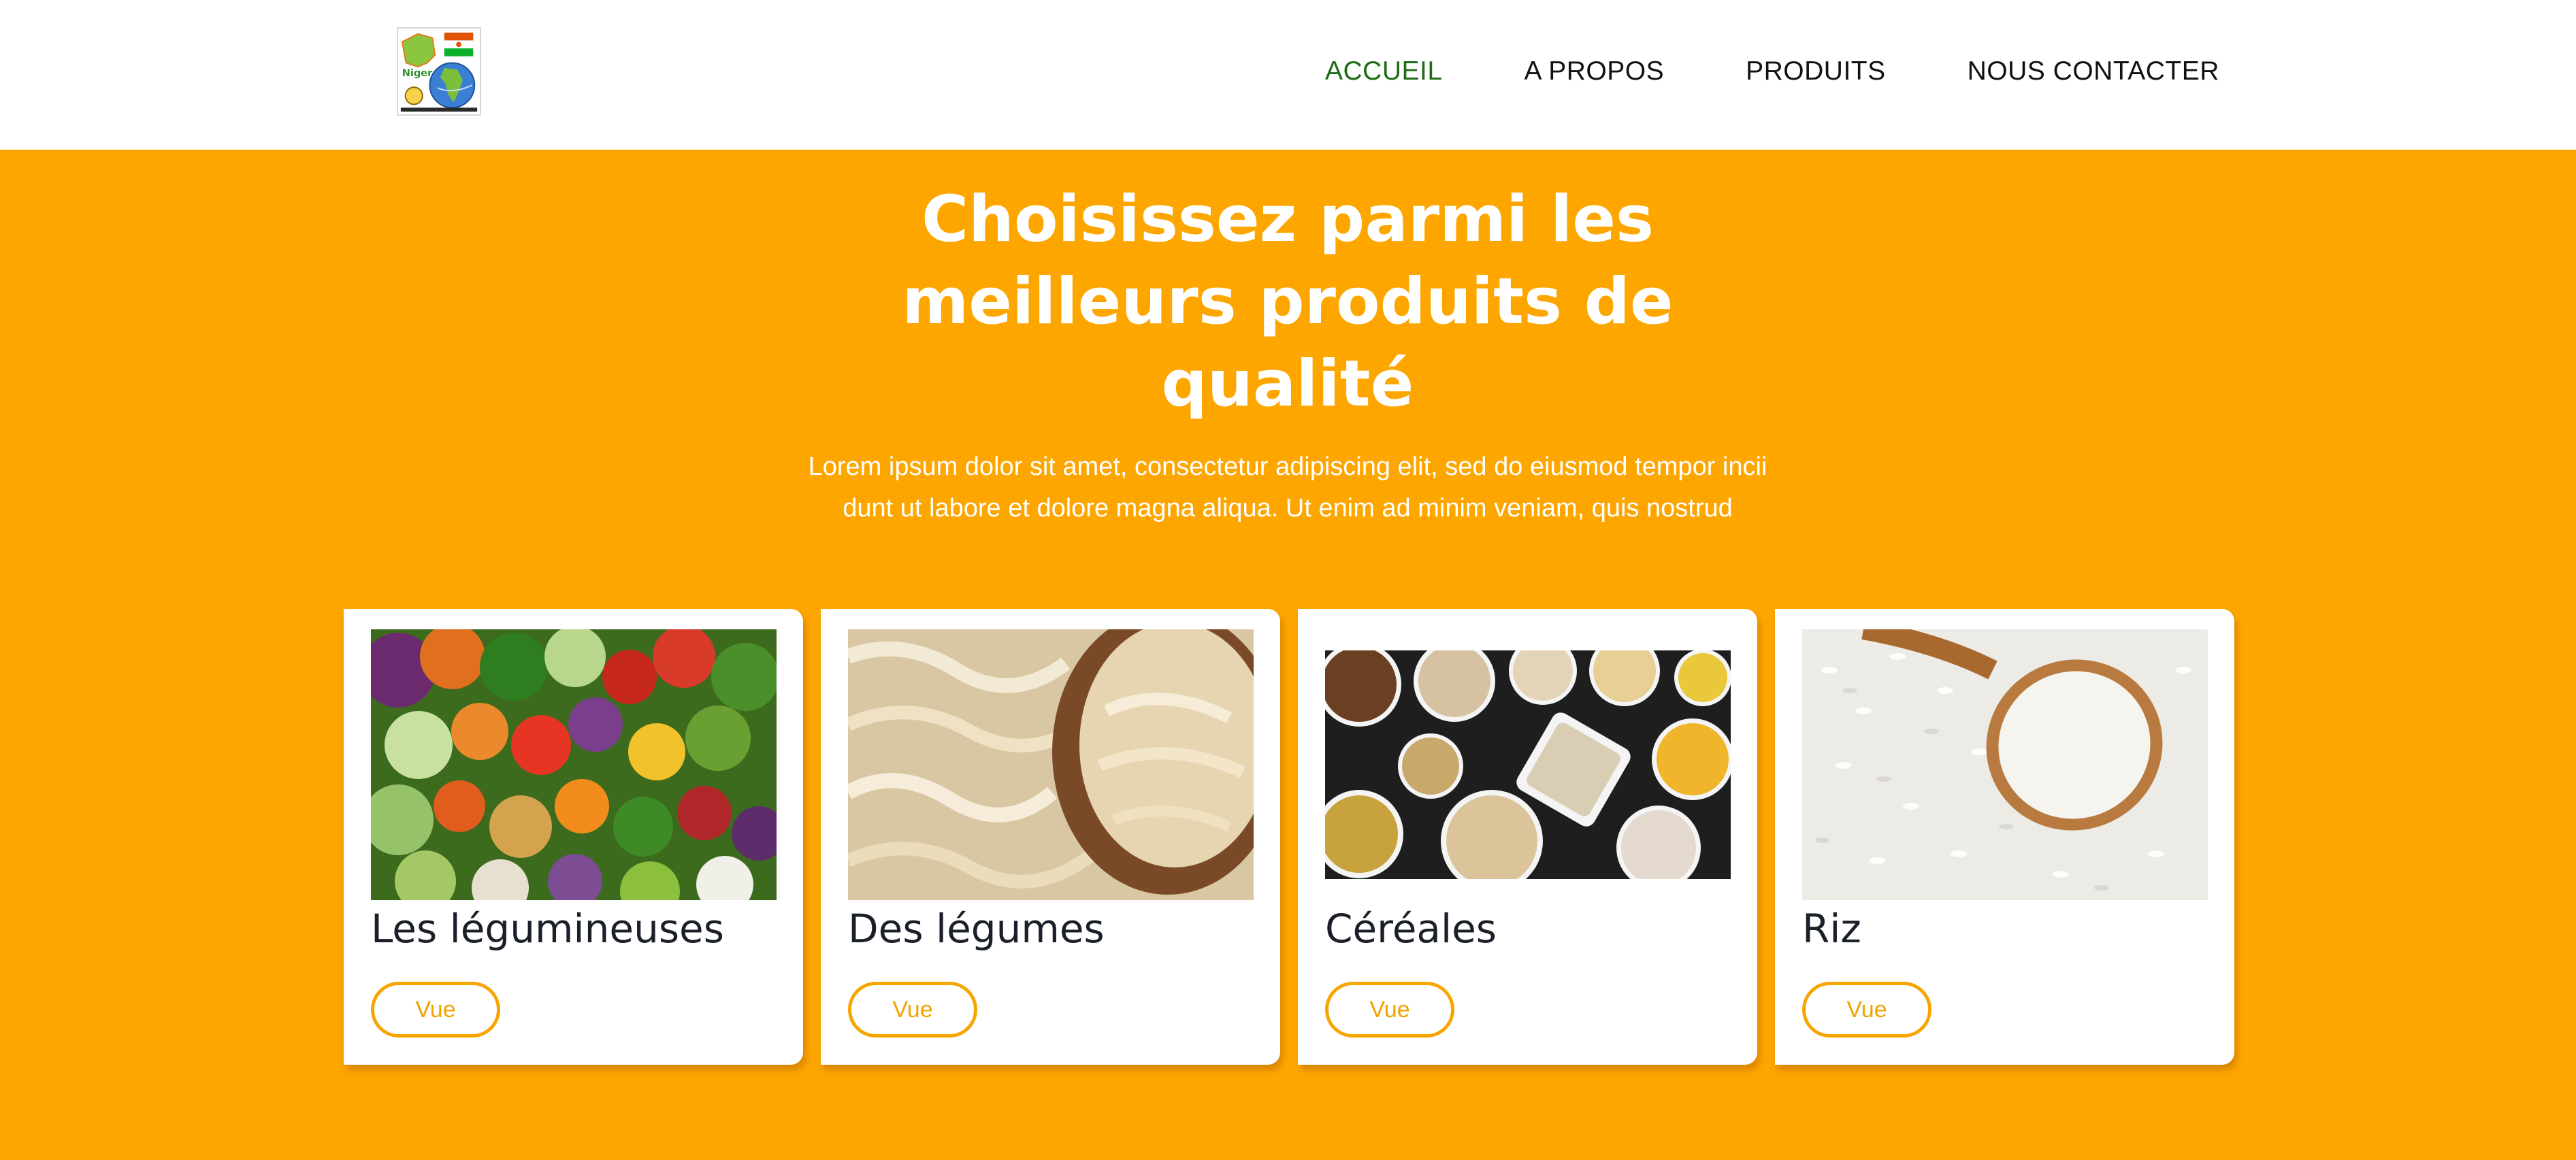  Describe the element at coordinates (1528, 764) in the screenshot. I see `cereal-bowls-photo` at that location.